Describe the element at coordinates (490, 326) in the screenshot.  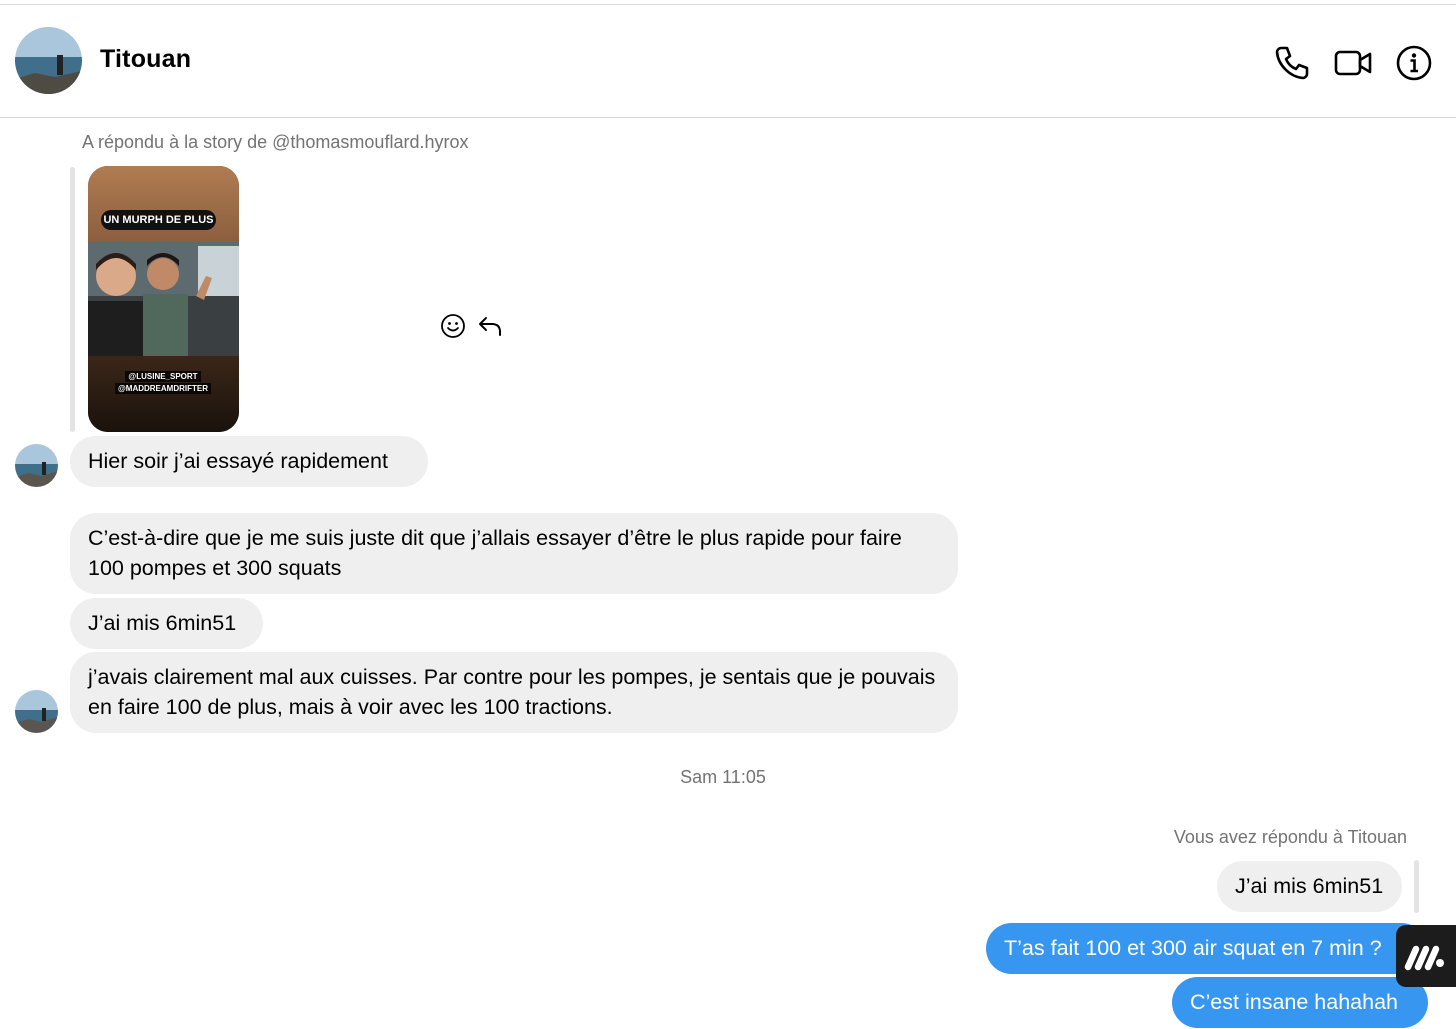
I see `reply-icon` at that location.